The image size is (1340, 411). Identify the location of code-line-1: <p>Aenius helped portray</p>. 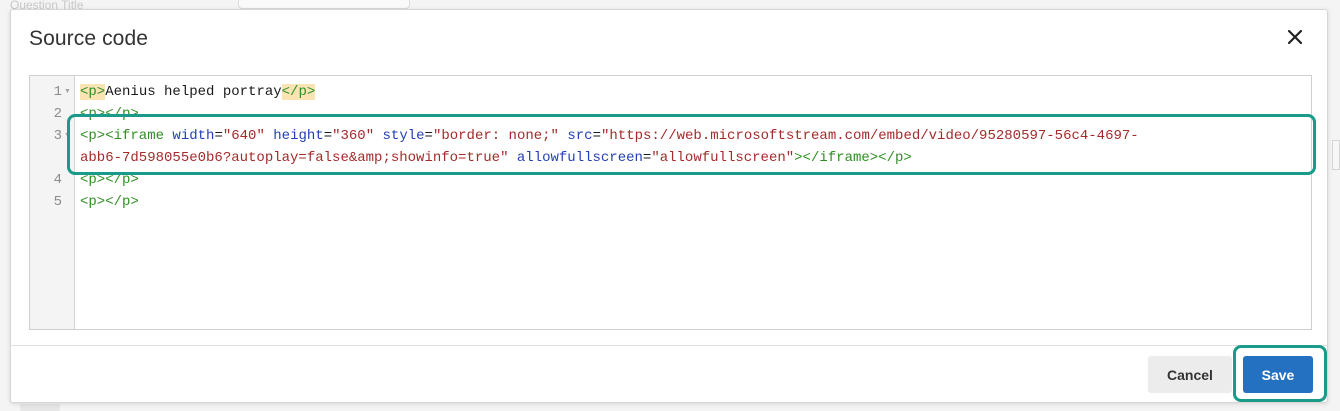
(692, 92).